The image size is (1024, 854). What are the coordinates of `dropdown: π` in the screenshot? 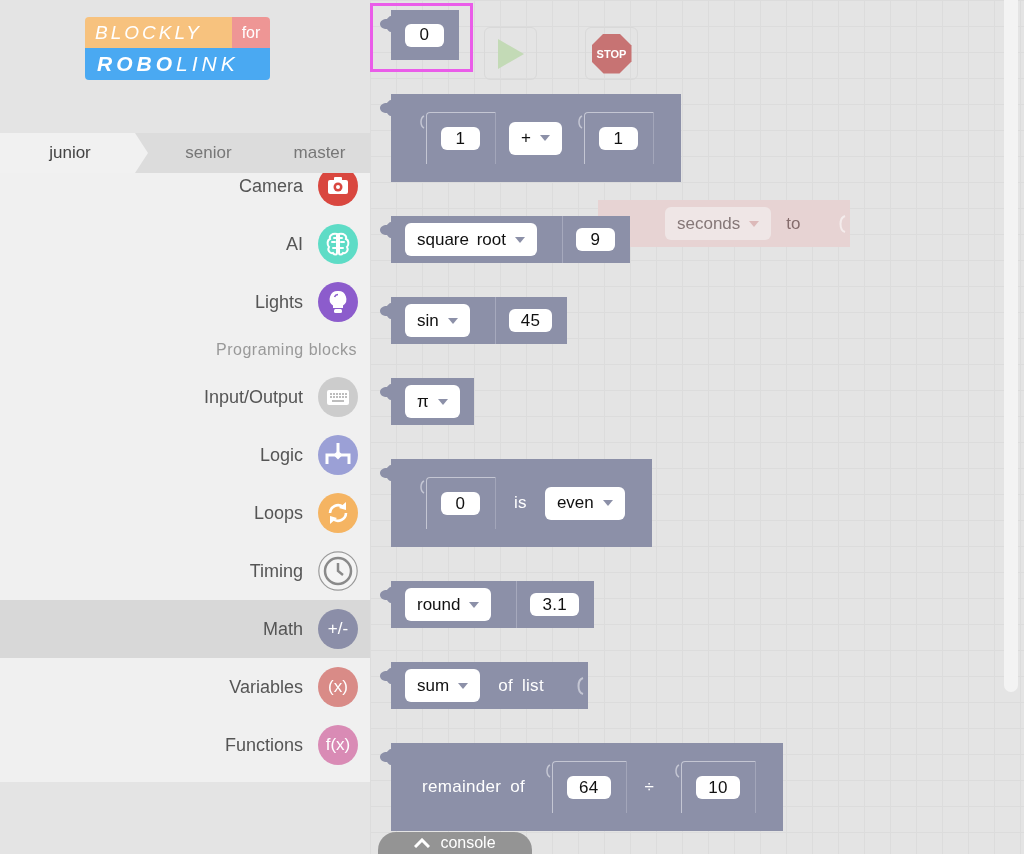 It's located at (432, 401).